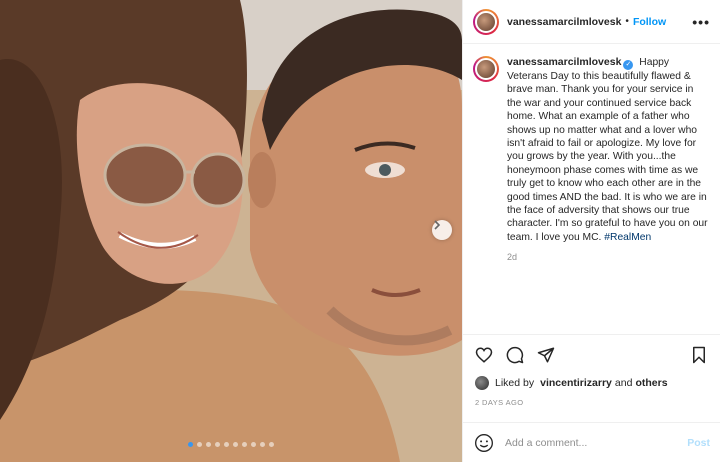 This screenshot has height=462, width=720. Describe the element at coordinates (442, 230) in the screenshot. I see `next-slide-button` at that location.